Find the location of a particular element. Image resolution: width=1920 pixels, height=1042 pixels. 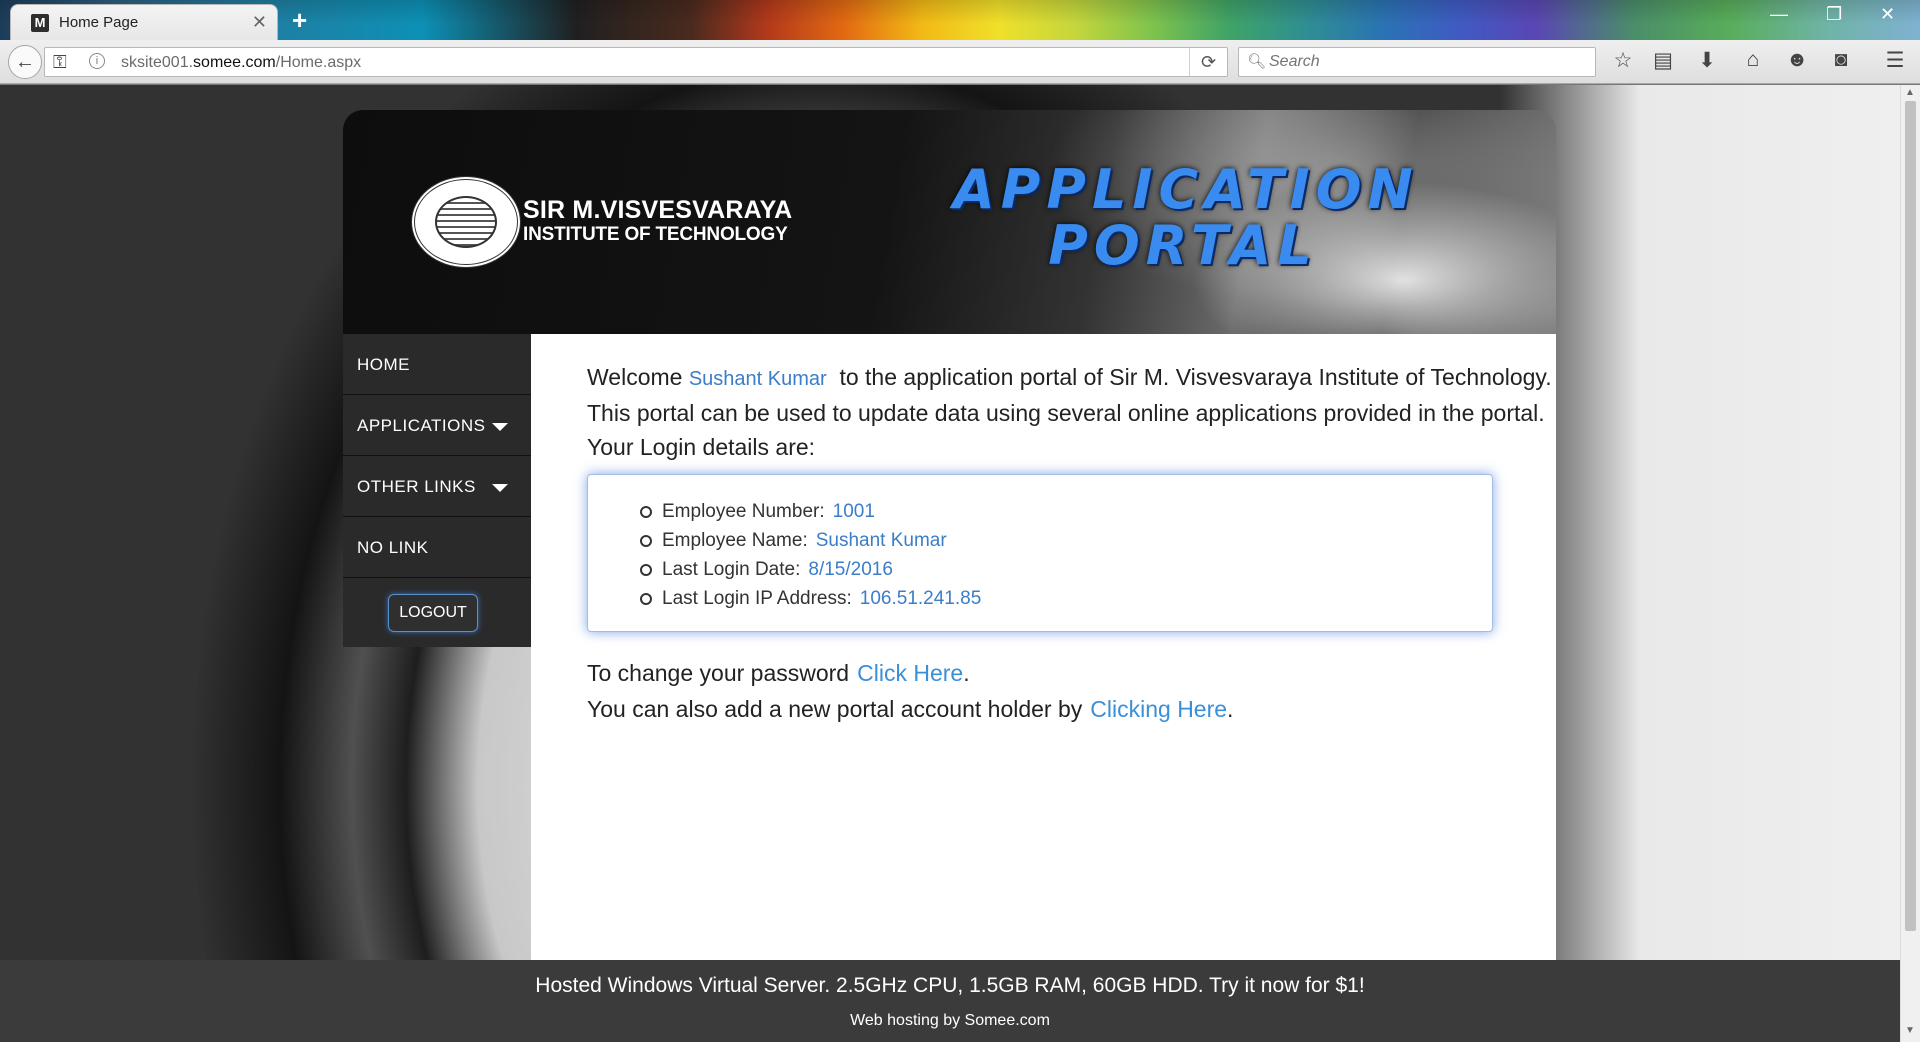

detail-value: 1001 is located at coordinates (853, 511).